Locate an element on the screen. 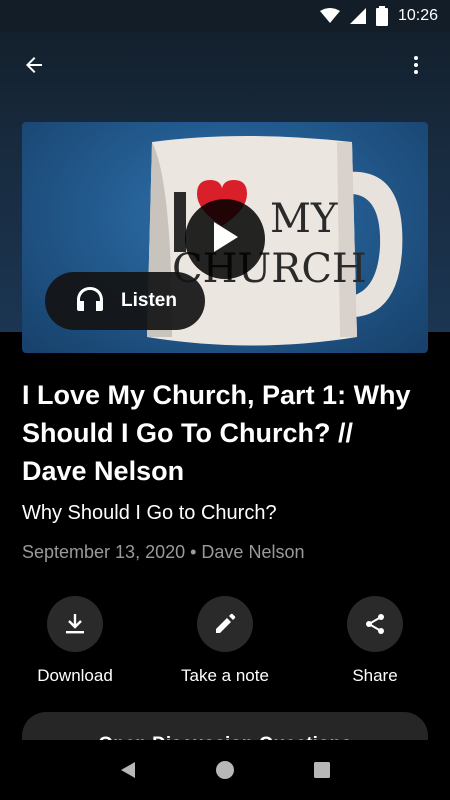 The image size is (450, 800). back-arrow-icon is located at coordinates (34, 65).